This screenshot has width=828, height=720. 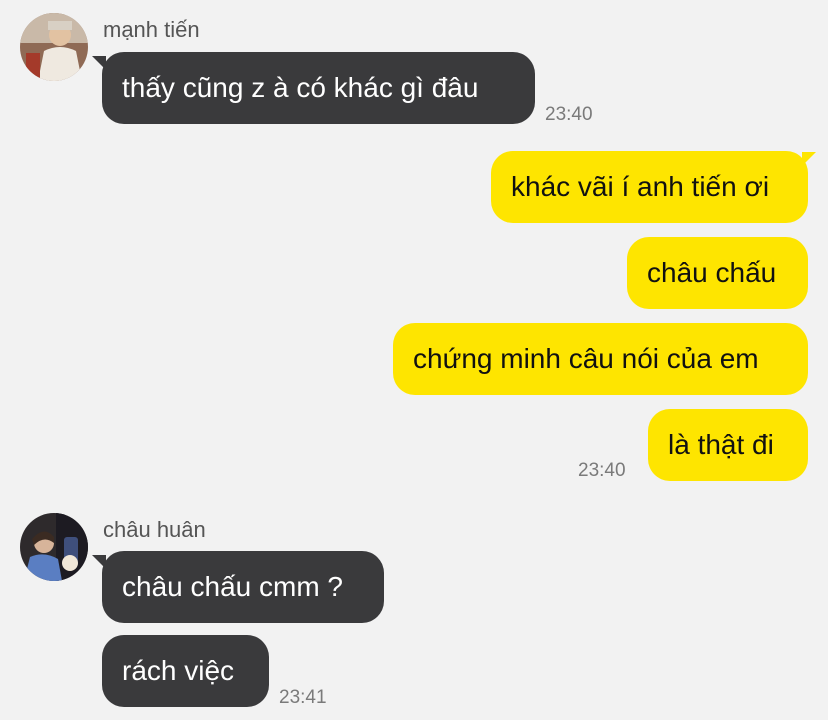 I want to click on avatar-chau-huan, so click(x=54, y=547).